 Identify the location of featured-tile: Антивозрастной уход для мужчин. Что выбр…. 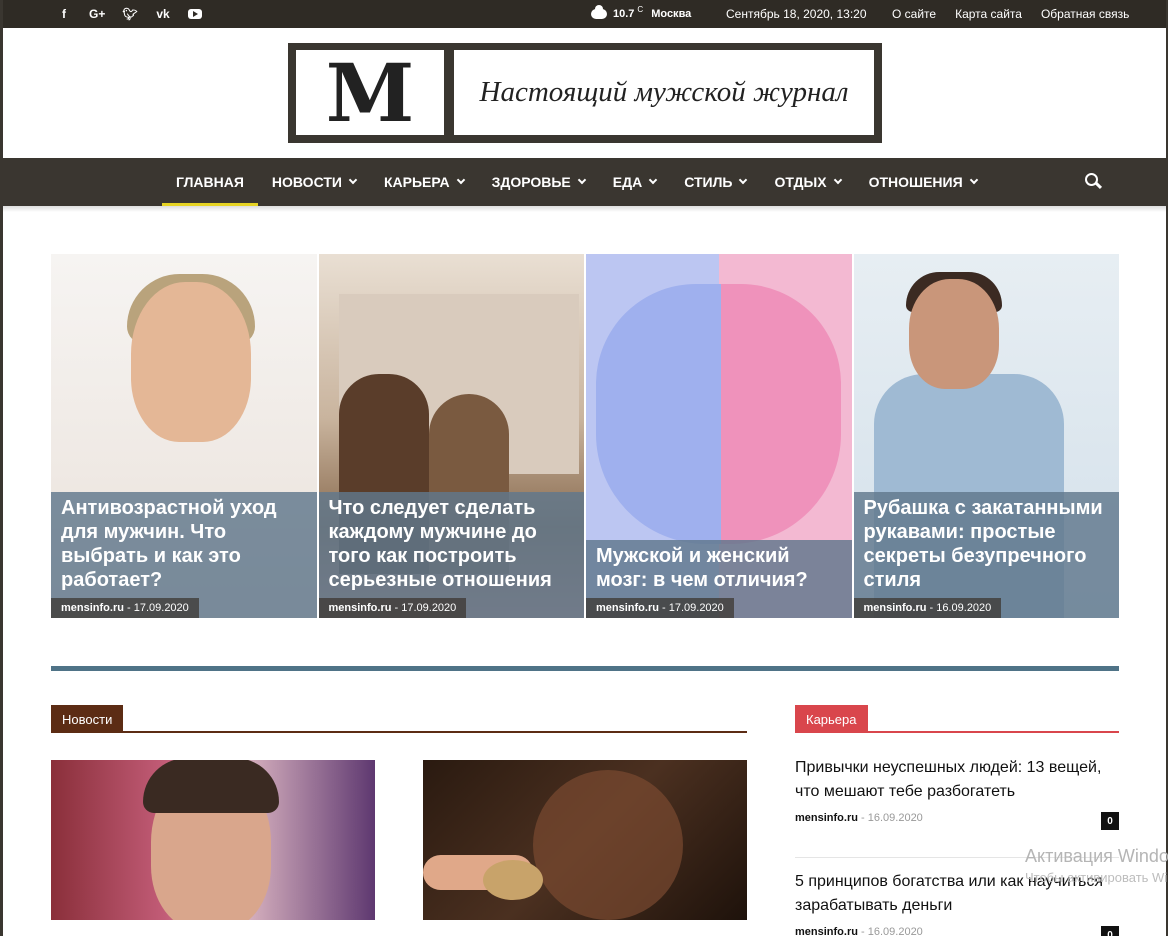
(184, 436).